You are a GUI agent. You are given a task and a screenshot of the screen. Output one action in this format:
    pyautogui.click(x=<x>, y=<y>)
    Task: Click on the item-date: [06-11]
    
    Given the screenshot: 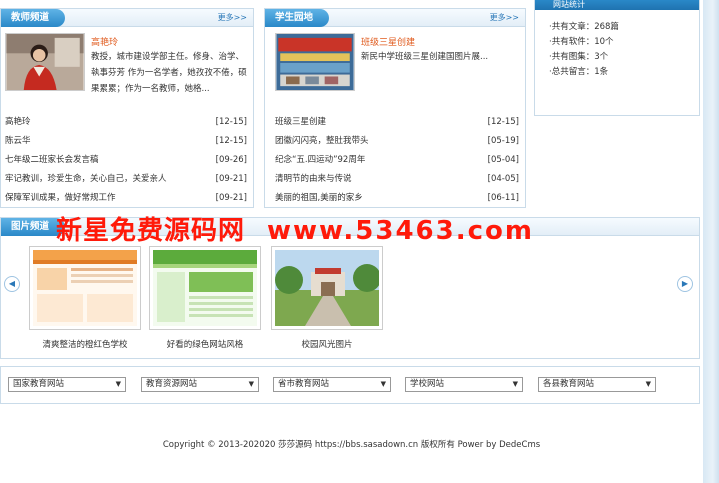 What is the action you would take?
    pyautogui.click(x=503, y=198)
    